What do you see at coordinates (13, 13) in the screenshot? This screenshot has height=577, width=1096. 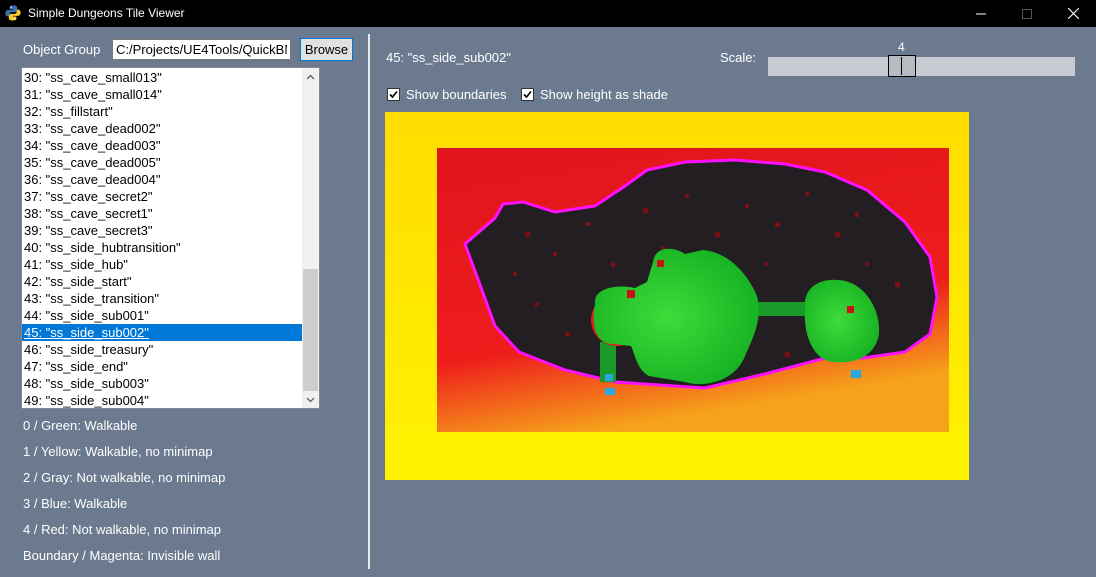 I see `python-app-icon` at bounding box center [13, 13].